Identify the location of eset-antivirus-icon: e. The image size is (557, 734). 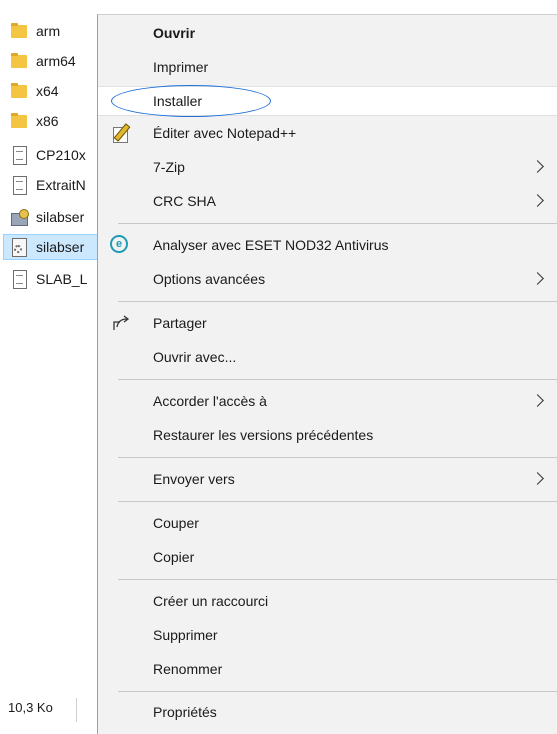
(119, 244).